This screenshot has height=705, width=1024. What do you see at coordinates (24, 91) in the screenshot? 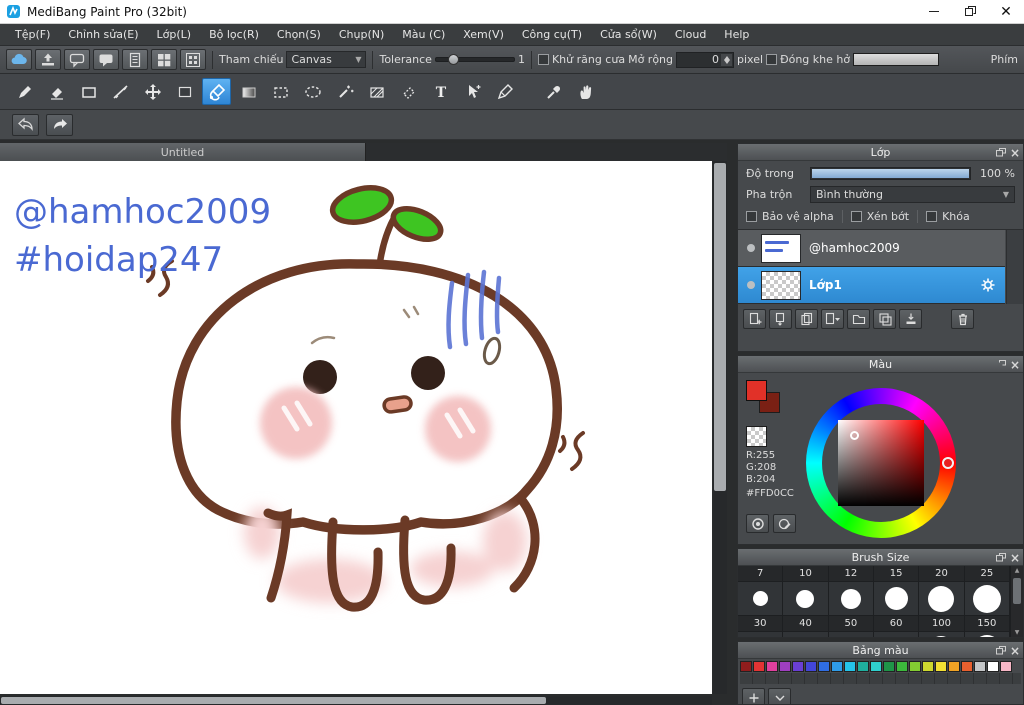
I see `brush-tool` at bounding box center [24, 91].